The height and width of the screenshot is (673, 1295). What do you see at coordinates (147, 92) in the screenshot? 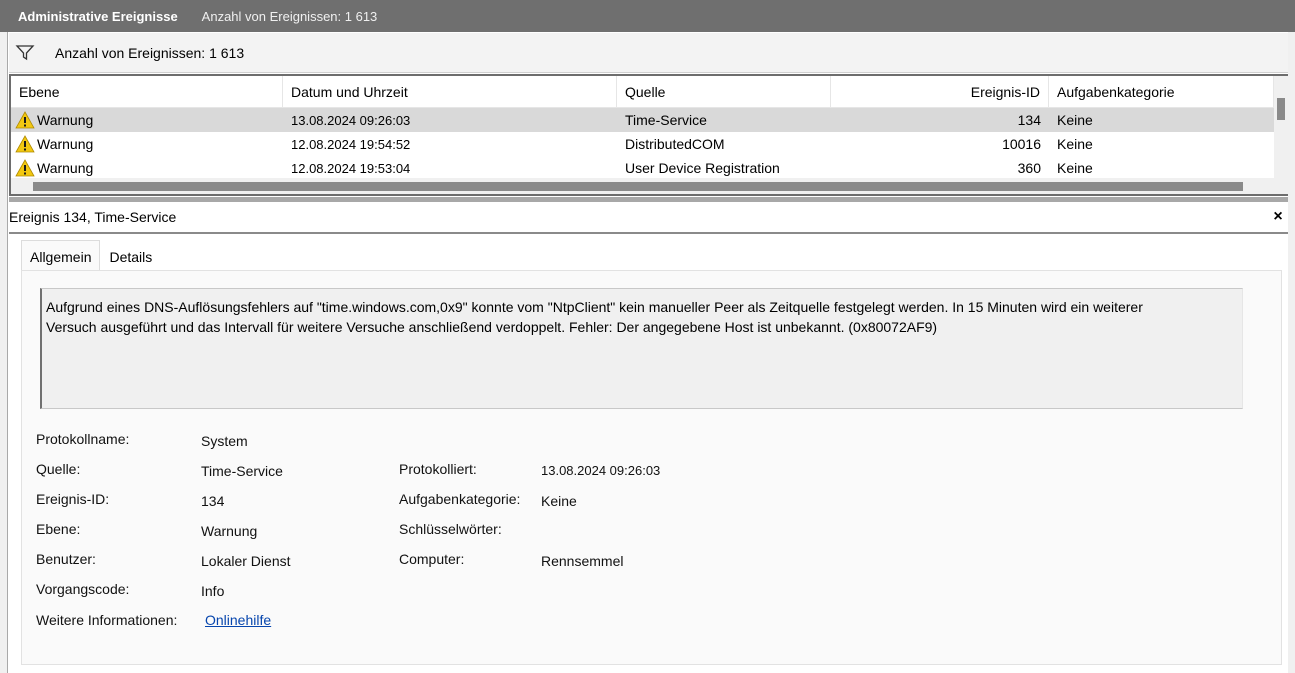
I see `column-header-ebene: Ebene` at bounding box center [147, 92].